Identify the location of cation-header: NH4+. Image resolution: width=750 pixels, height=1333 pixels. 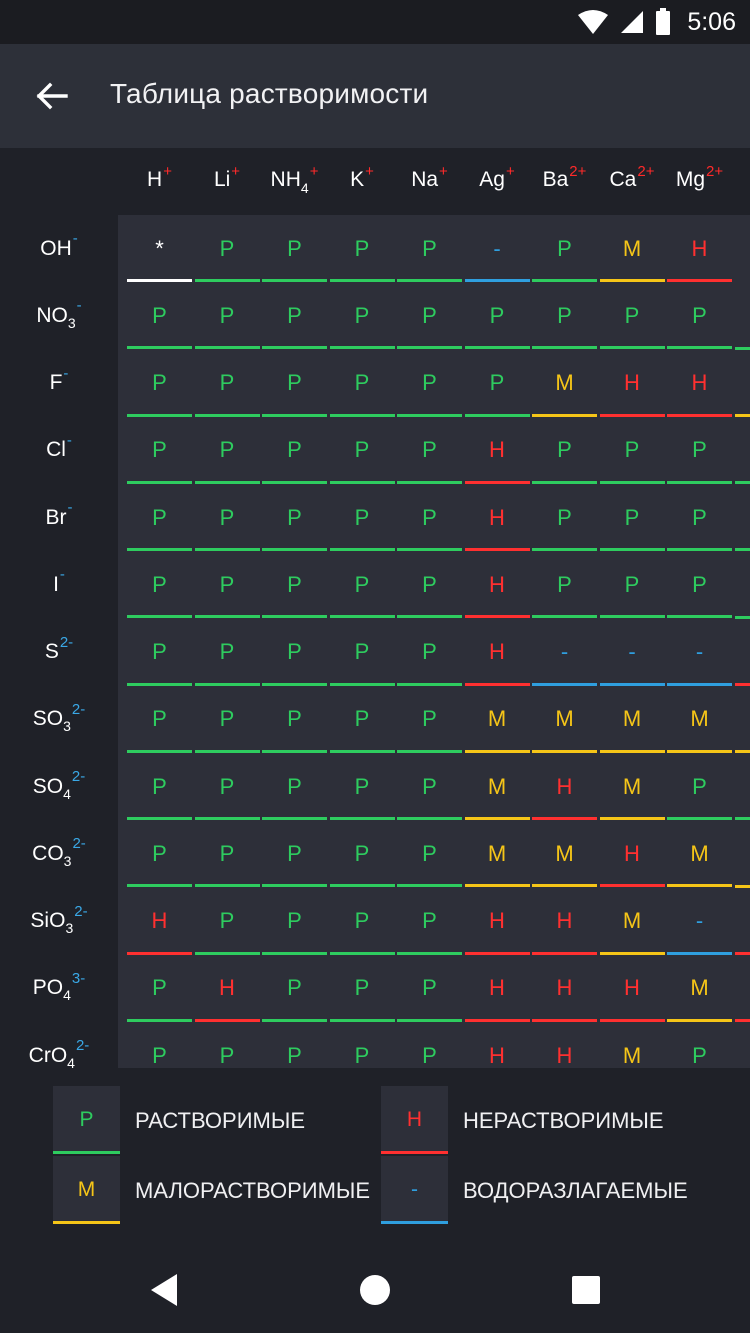
(294, 179).